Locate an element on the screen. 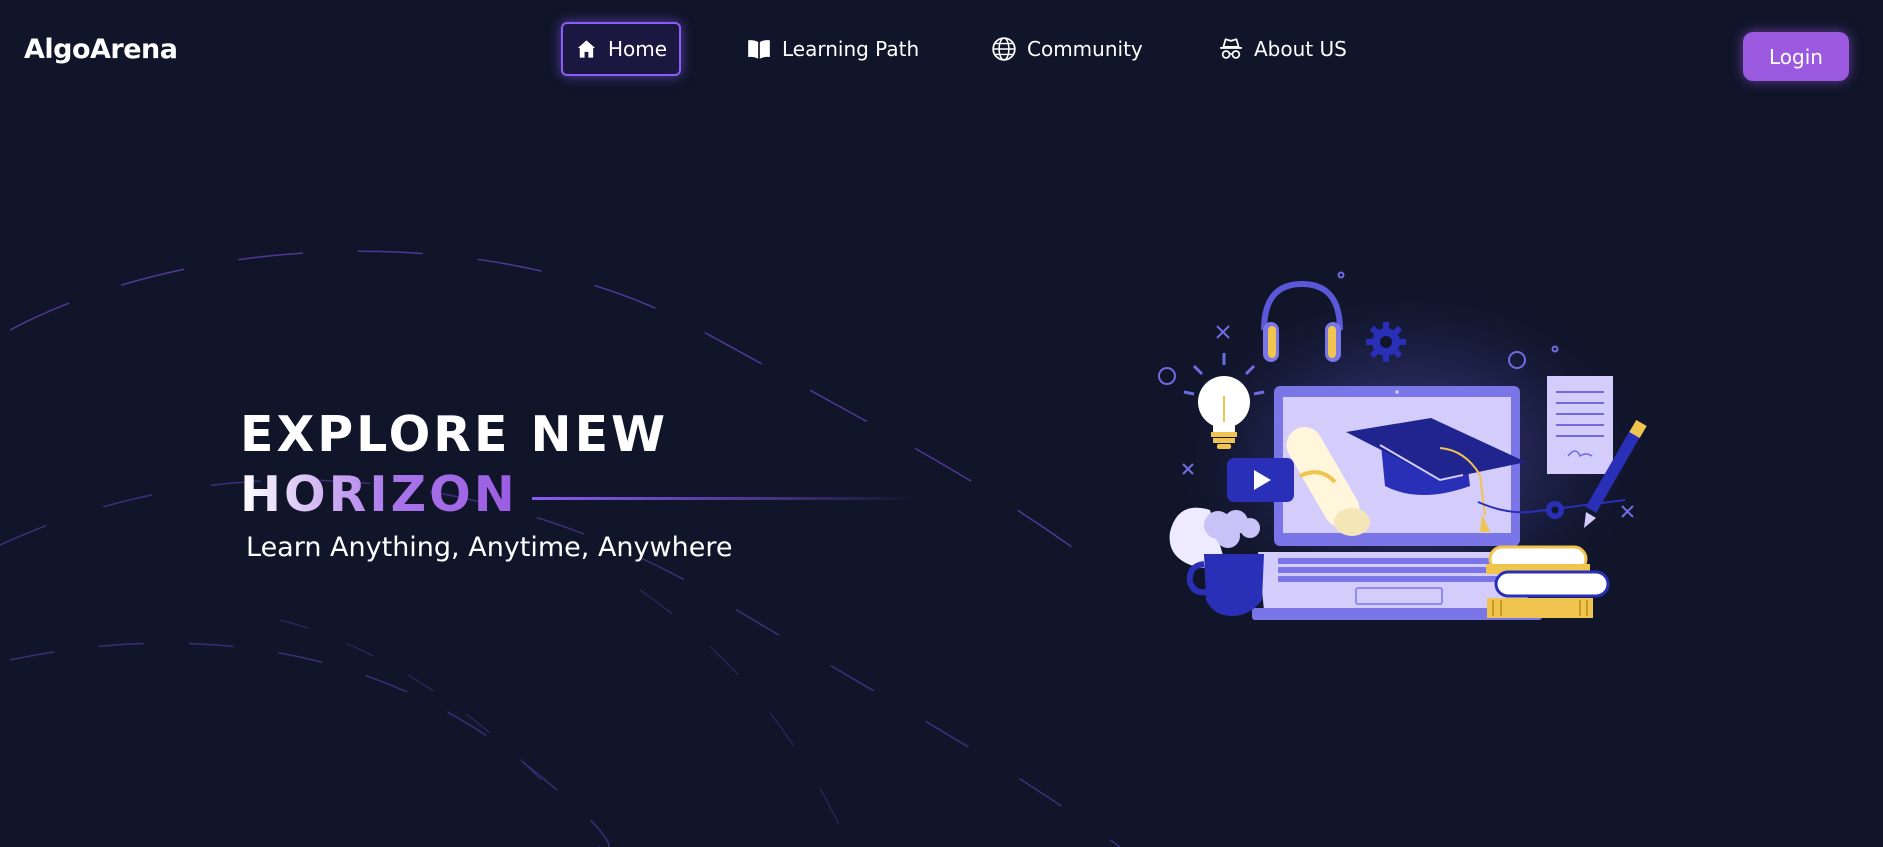 Image resolution: width=1883 pixels, height=847 pixels. nav-item-community: Community is located at coordinates (1067, 49).